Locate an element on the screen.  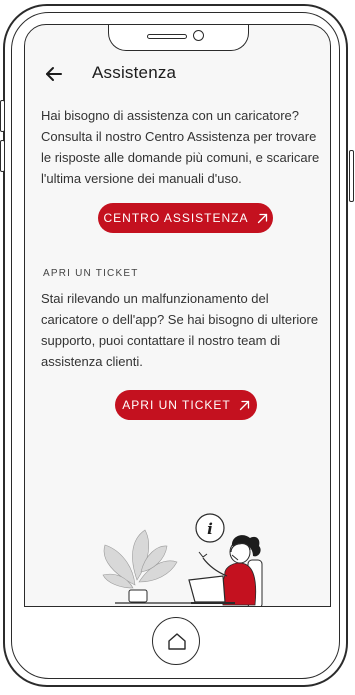
side-button-volume-up is located at coordinates (2, 116).